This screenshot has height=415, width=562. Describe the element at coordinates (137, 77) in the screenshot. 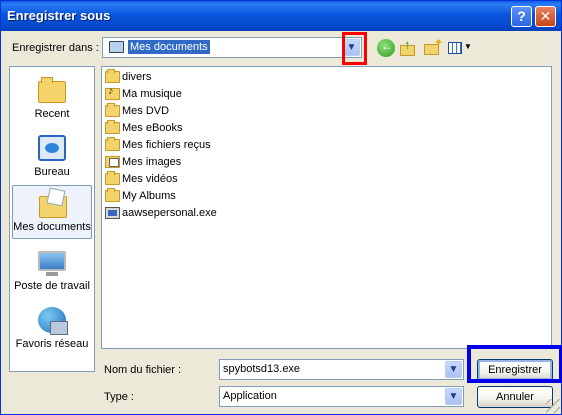

I see `file-name: divers` at that location.